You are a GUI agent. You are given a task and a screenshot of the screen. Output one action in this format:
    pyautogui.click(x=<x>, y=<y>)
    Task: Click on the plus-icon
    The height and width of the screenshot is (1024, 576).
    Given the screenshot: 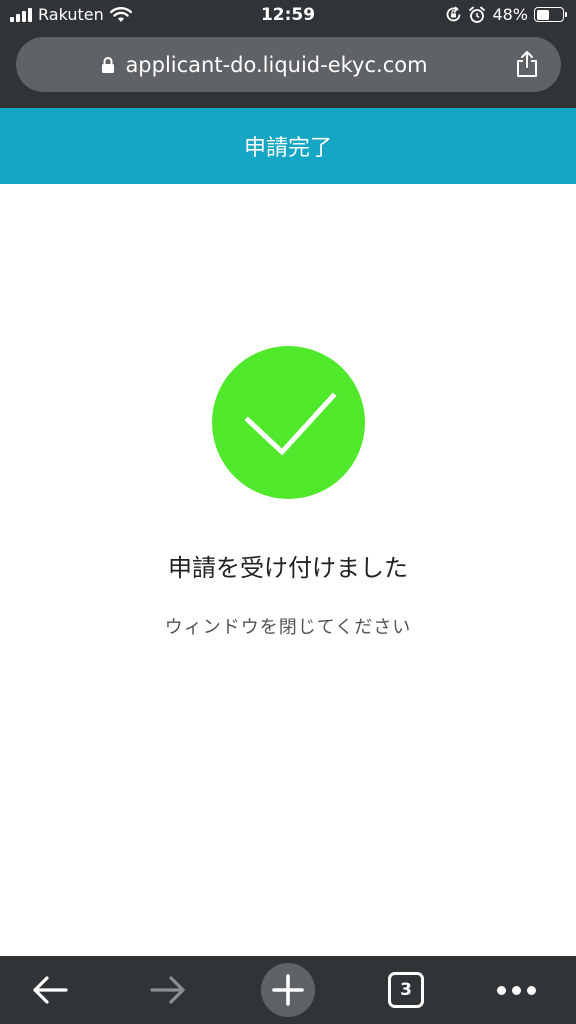 What is the action you would take?
    pyautogui.click(x=288, y=990)
    